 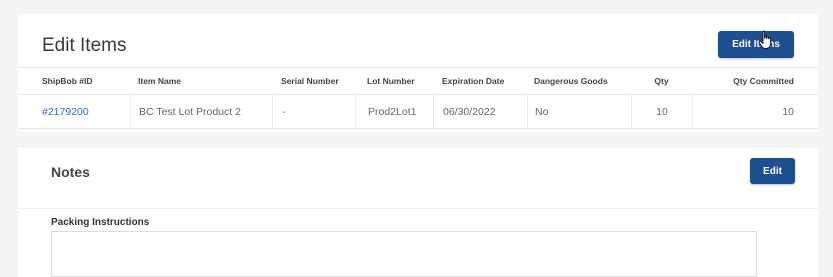 I want to click on packing-instructions-label: Packing Instructions, so click(x=100, y=222).